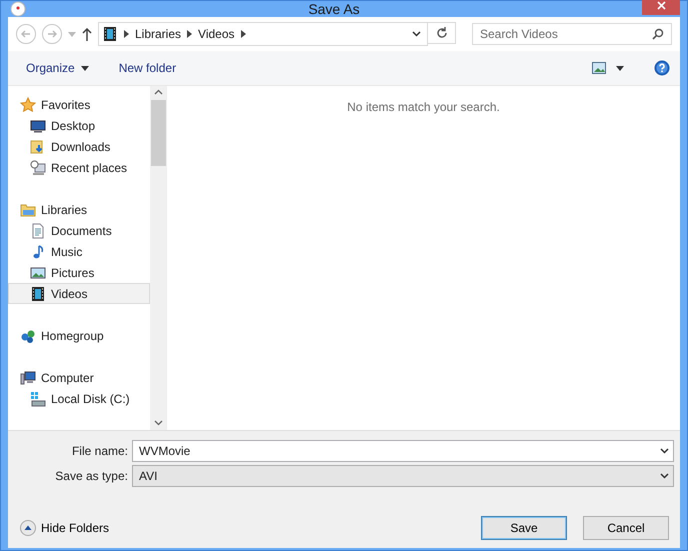  What do you see at coordinates (599, 68) in the screenshot?
I see `view-options-icon` at bounding box center [599, 68].